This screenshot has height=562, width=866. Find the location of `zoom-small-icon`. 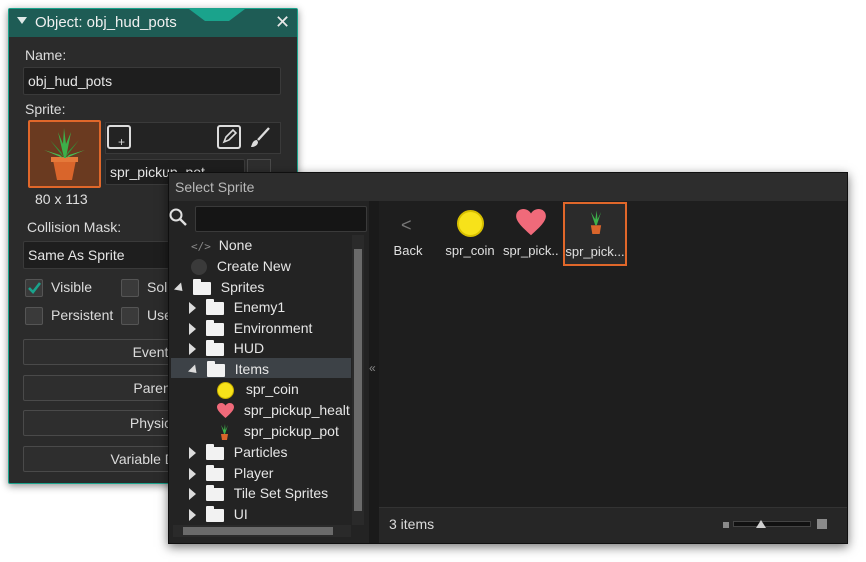

zoom-small-icon is located at coordinates (726, 525).